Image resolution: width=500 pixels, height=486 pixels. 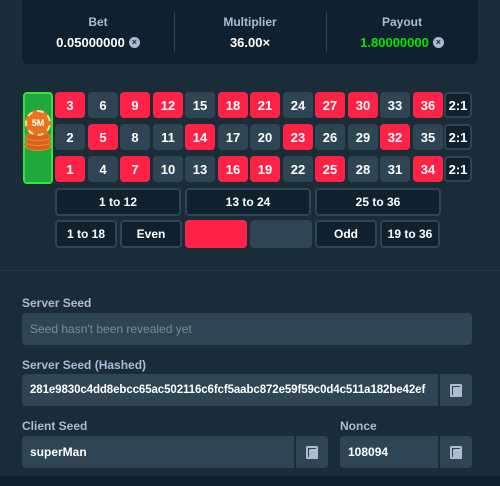 What do you see at coordinates (250, 270) in the screenshot?
I see `section-divider` at bounding box center [250, 270].